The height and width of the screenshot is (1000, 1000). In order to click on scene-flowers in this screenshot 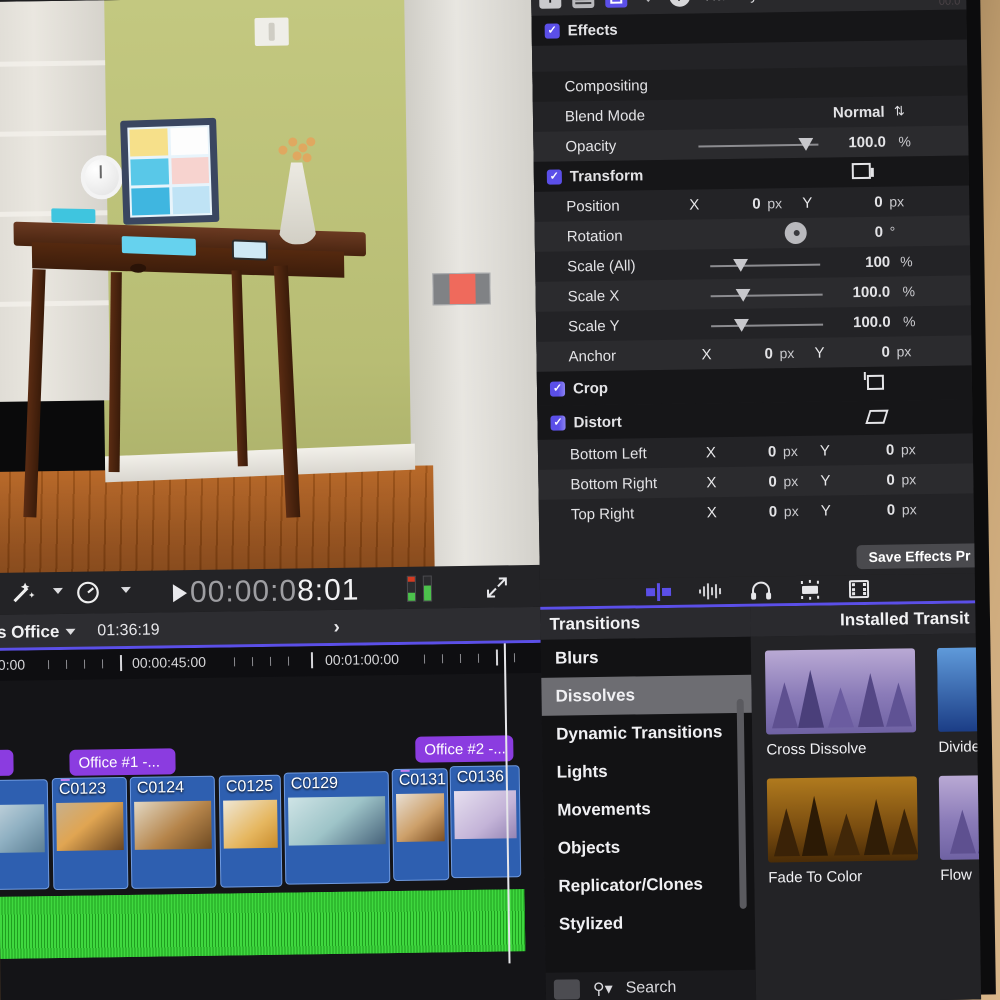, I will do `click(297, 152)`.